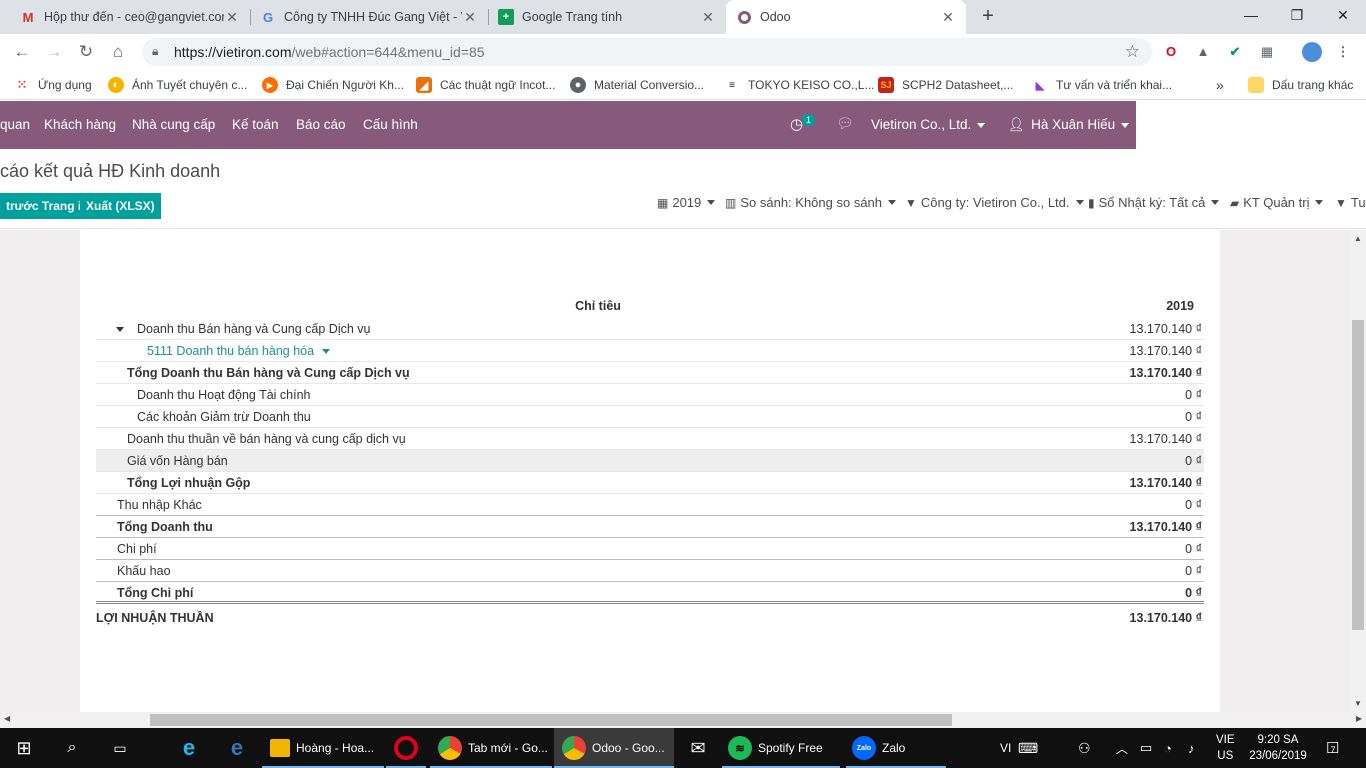 The image size is (1366, 768). Describe the element at coordinates (796, 124) in the screenshot. I see `activity-clock-icon: ◷` at that location.